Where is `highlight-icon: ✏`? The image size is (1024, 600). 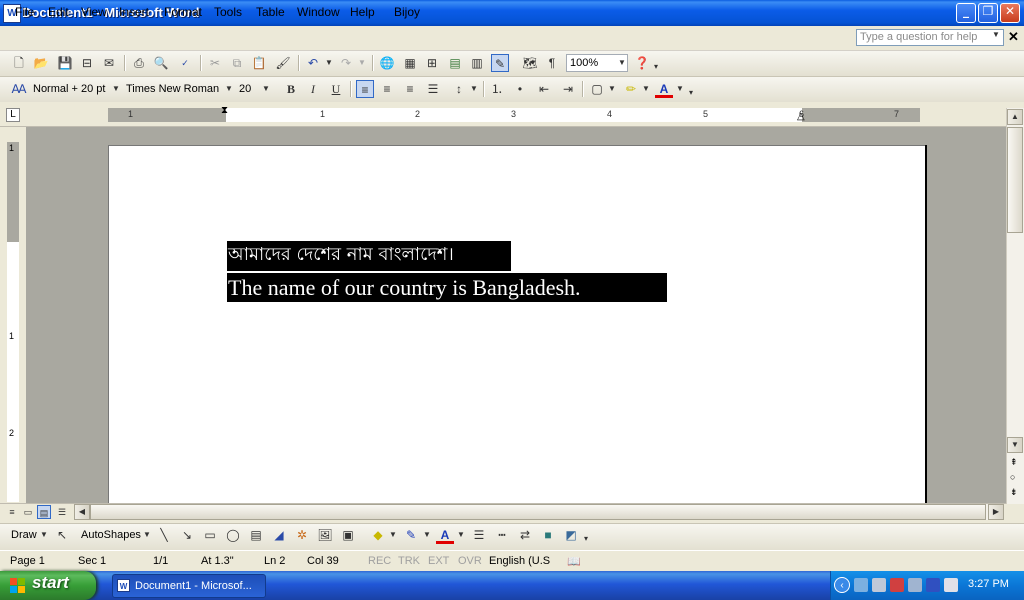 highlight-icon: ✏ is located at coordinates (631, 89).